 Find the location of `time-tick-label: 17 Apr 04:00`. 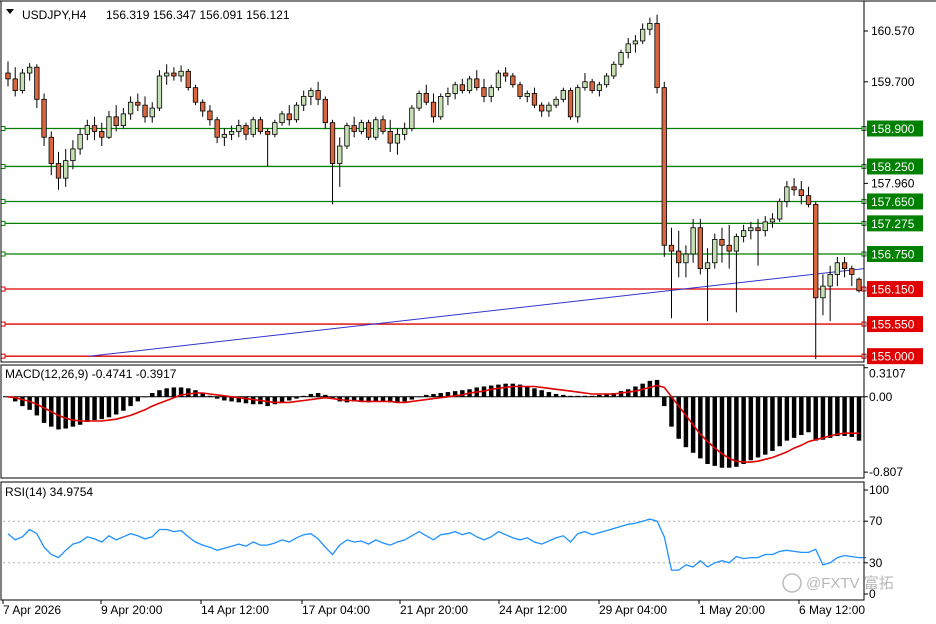

time-tick-label: 17 Apr 04:00 is located at coordinates (336, 610).